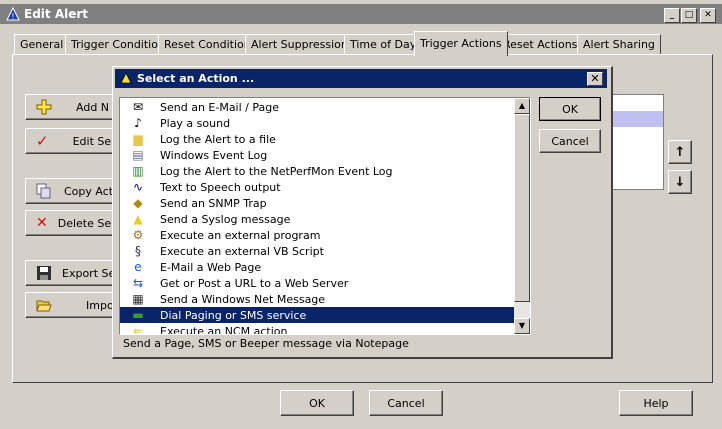 This screenshot has width=722, height=429. I want to click on script-icon: §, so click(138, 251).